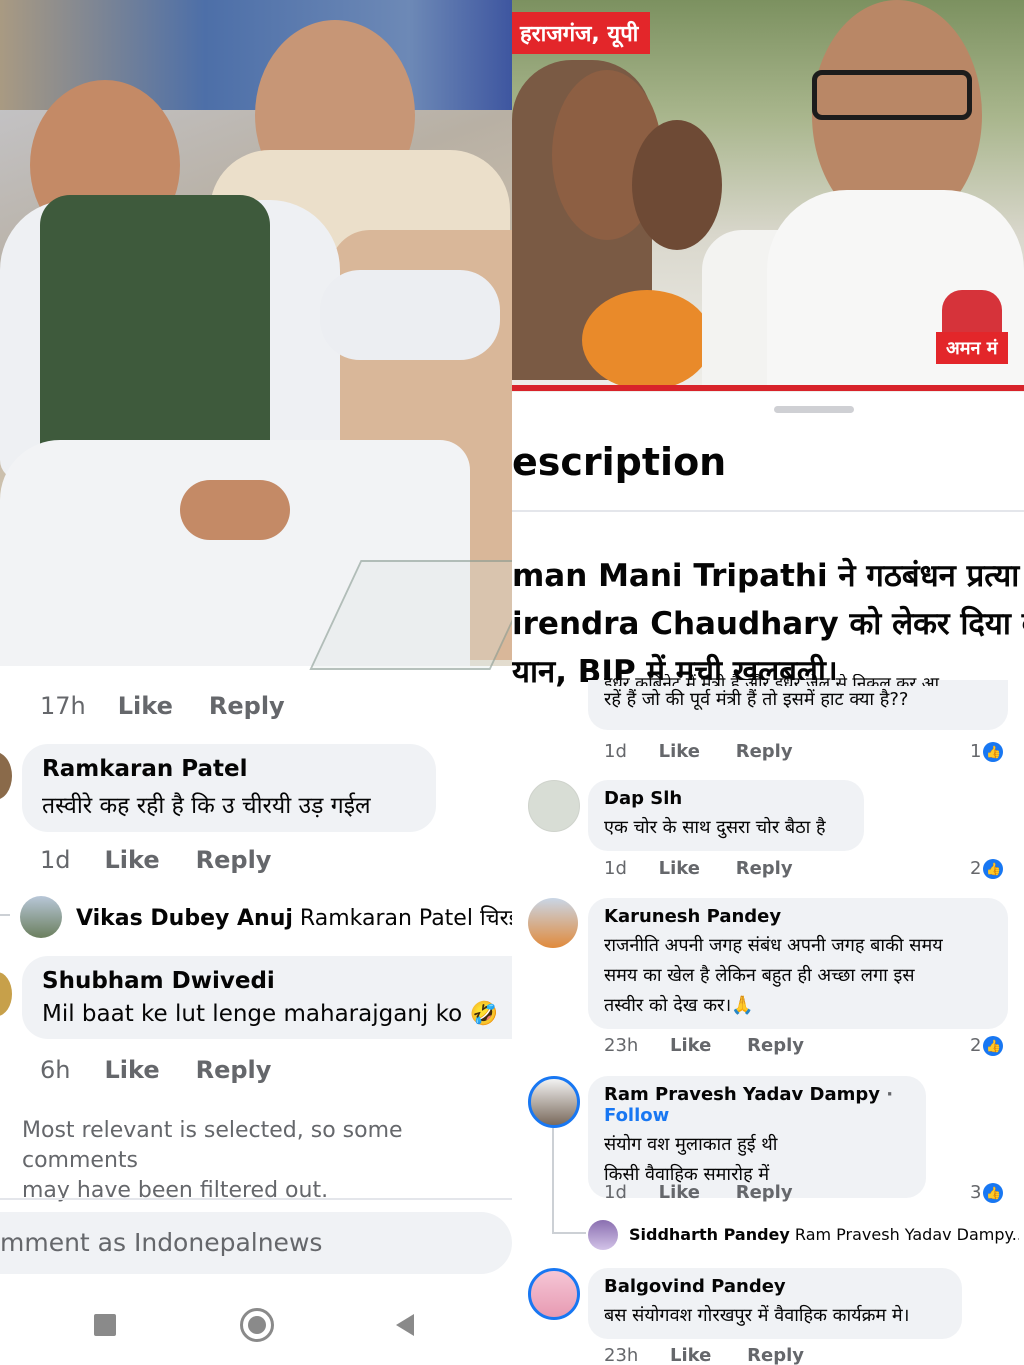 The width and height of the screenshot is (1024, 1365). Describe the element at coordinates (709, 1234) in the screenshot. I see `reply-author: Siddharth Pandey` at that location.